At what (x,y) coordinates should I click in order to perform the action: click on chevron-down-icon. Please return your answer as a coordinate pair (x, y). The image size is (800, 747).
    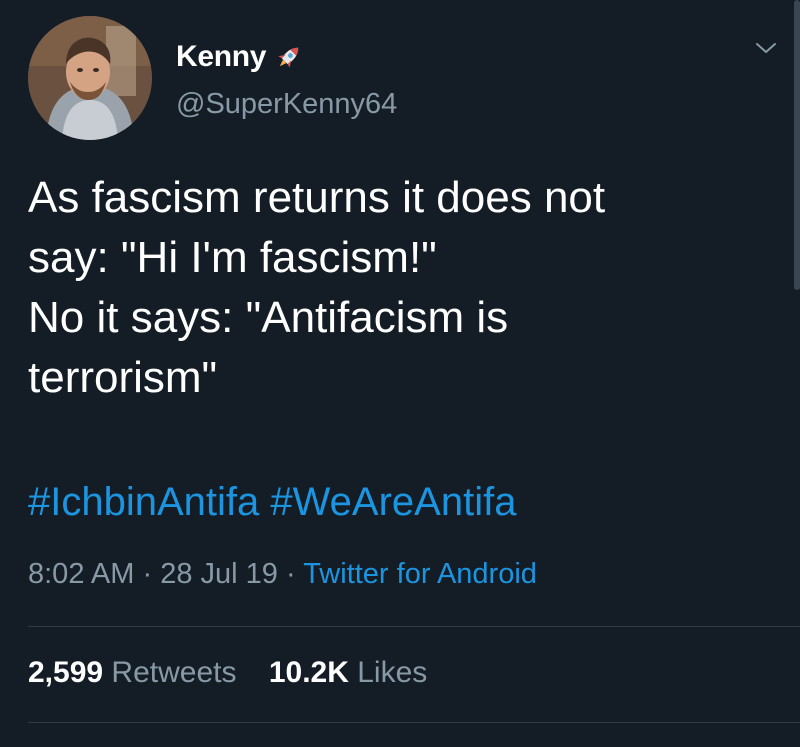
    Looking at the image, I should click on (766, 48).